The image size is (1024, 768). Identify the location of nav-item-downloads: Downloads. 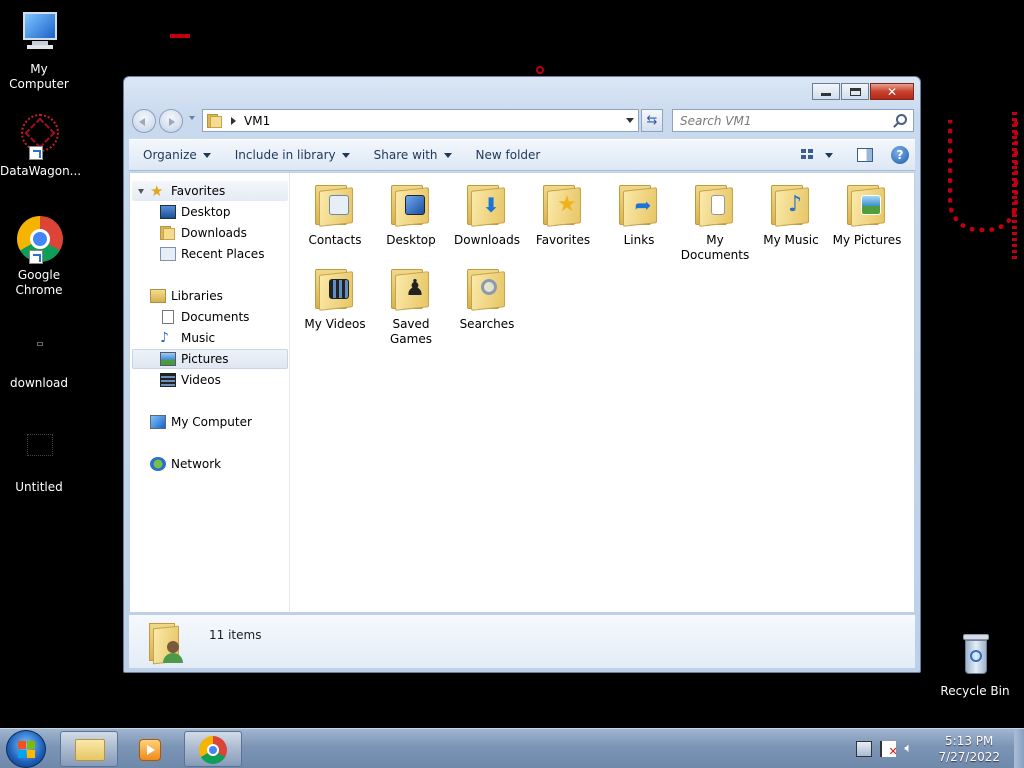
(210, 233).